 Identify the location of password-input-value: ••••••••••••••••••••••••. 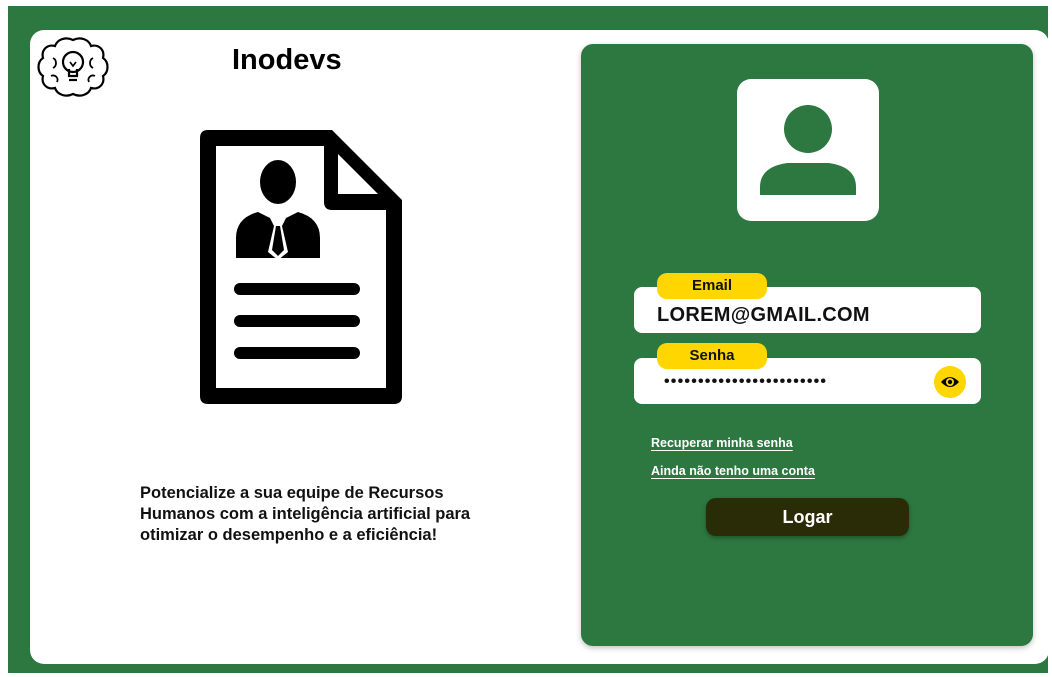
(745, 382).